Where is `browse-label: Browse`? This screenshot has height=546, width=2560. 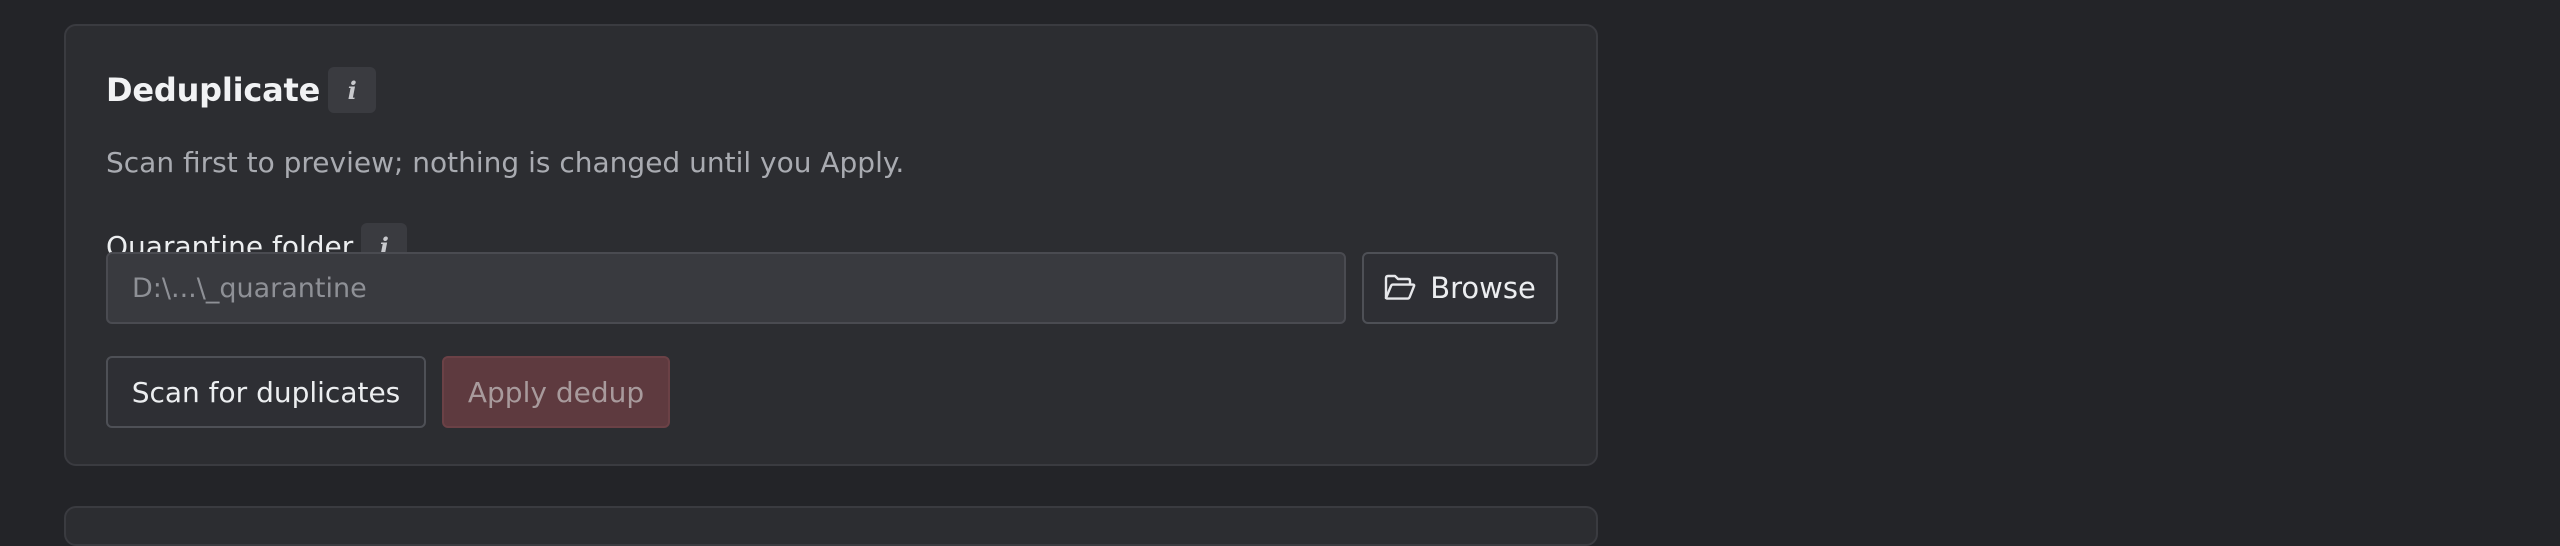
browse-label: Browse is located at coordinates (1483, 288).